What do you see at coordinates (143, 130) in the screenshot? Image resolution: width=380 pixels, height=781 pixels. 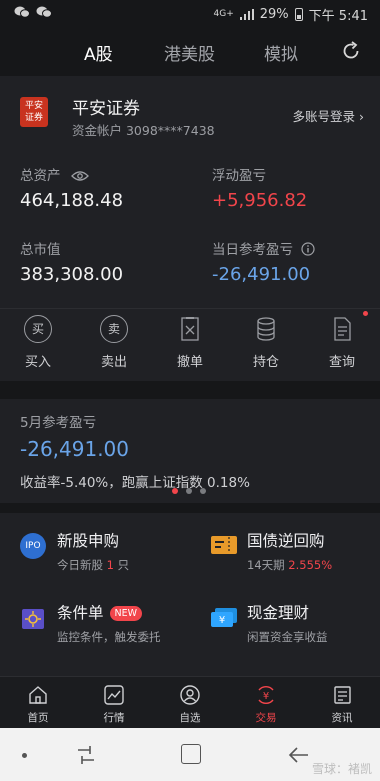 I see `account-number: 资金帐户 3098****7438` at bounding box center [143, 130].